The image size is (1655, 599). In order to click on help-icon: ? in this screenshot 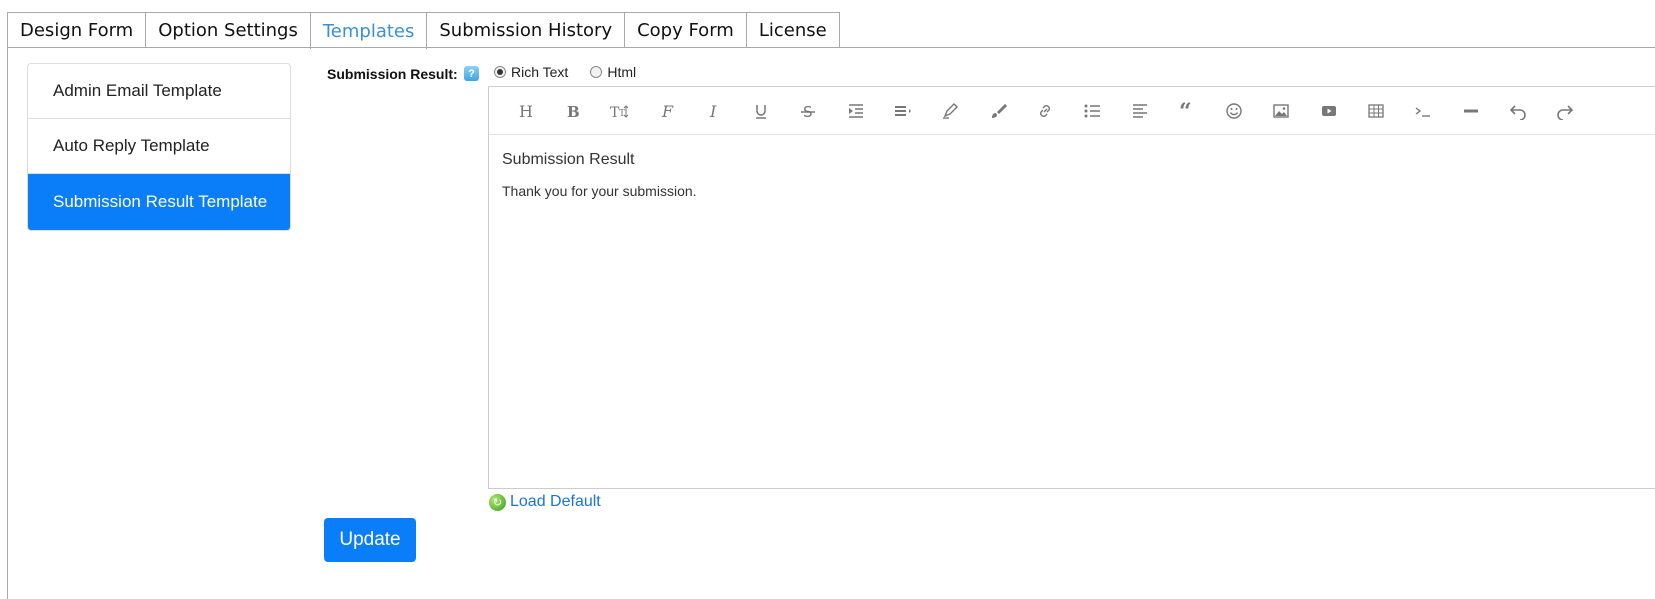, I will do `click(471, 73)`.